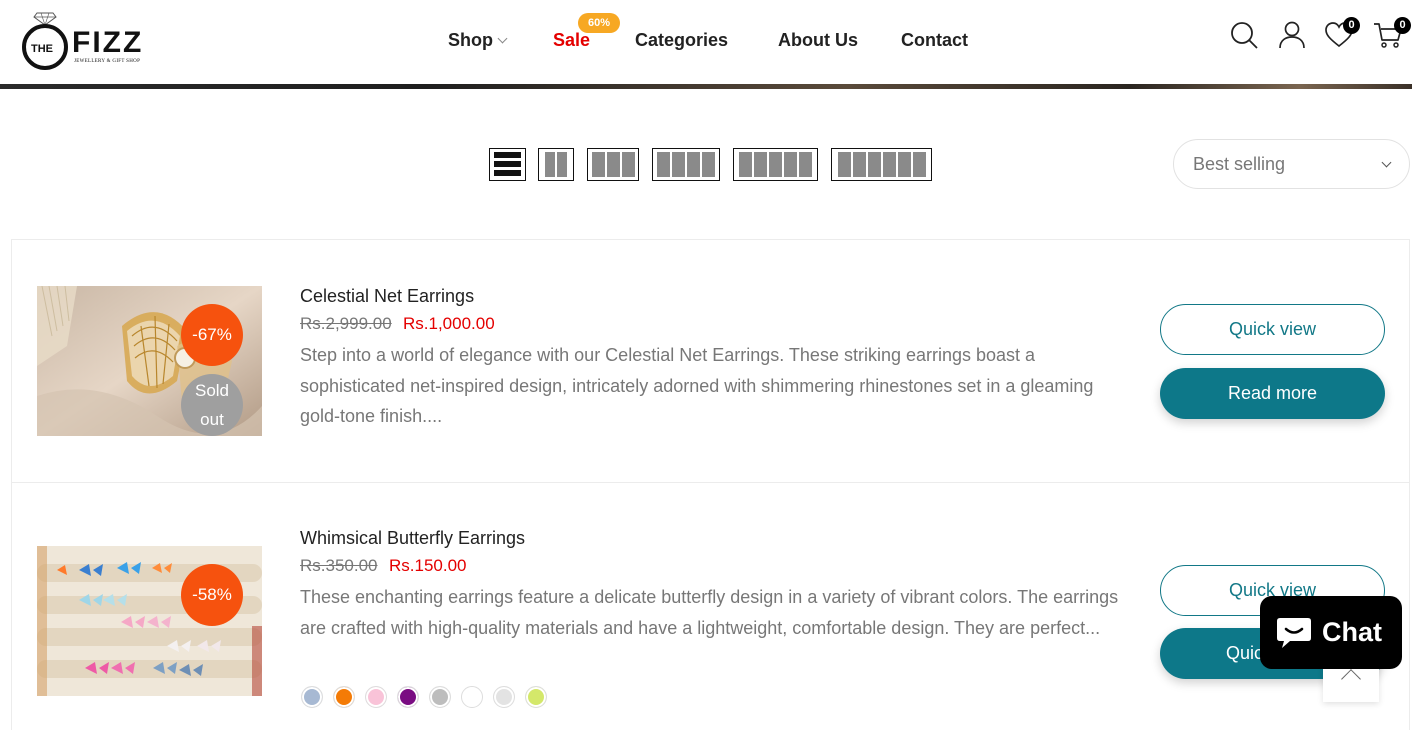 This screenshot has width=1412, height=730. I want to click on nav-shop-label: Shop, so click(470, 40).